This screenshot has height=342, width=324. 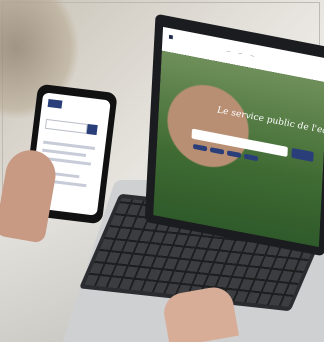 I want to click on site-navigation: — — —, so click(x=240, y=53).